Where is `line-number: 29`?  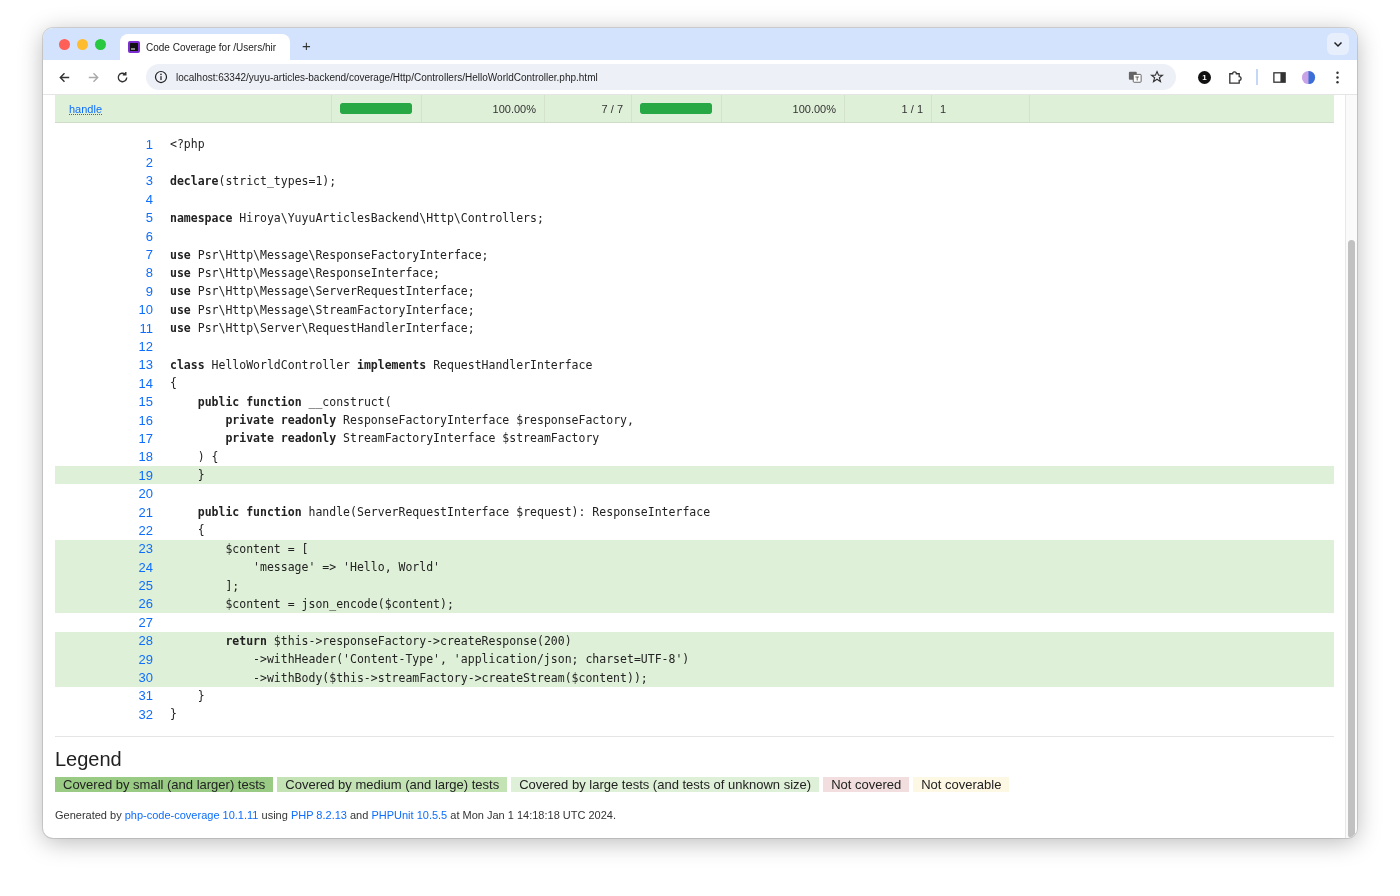 line-number: 29 is located at coordinates (104, 659).